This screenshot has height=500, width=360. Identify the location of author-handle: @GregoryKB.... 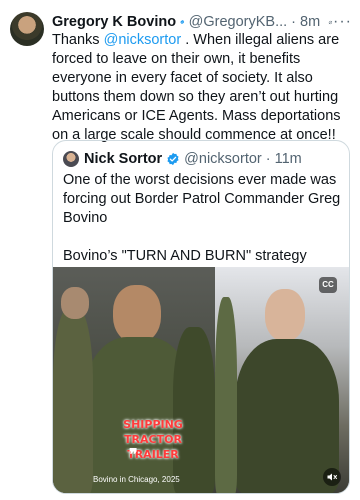
(238, 22).